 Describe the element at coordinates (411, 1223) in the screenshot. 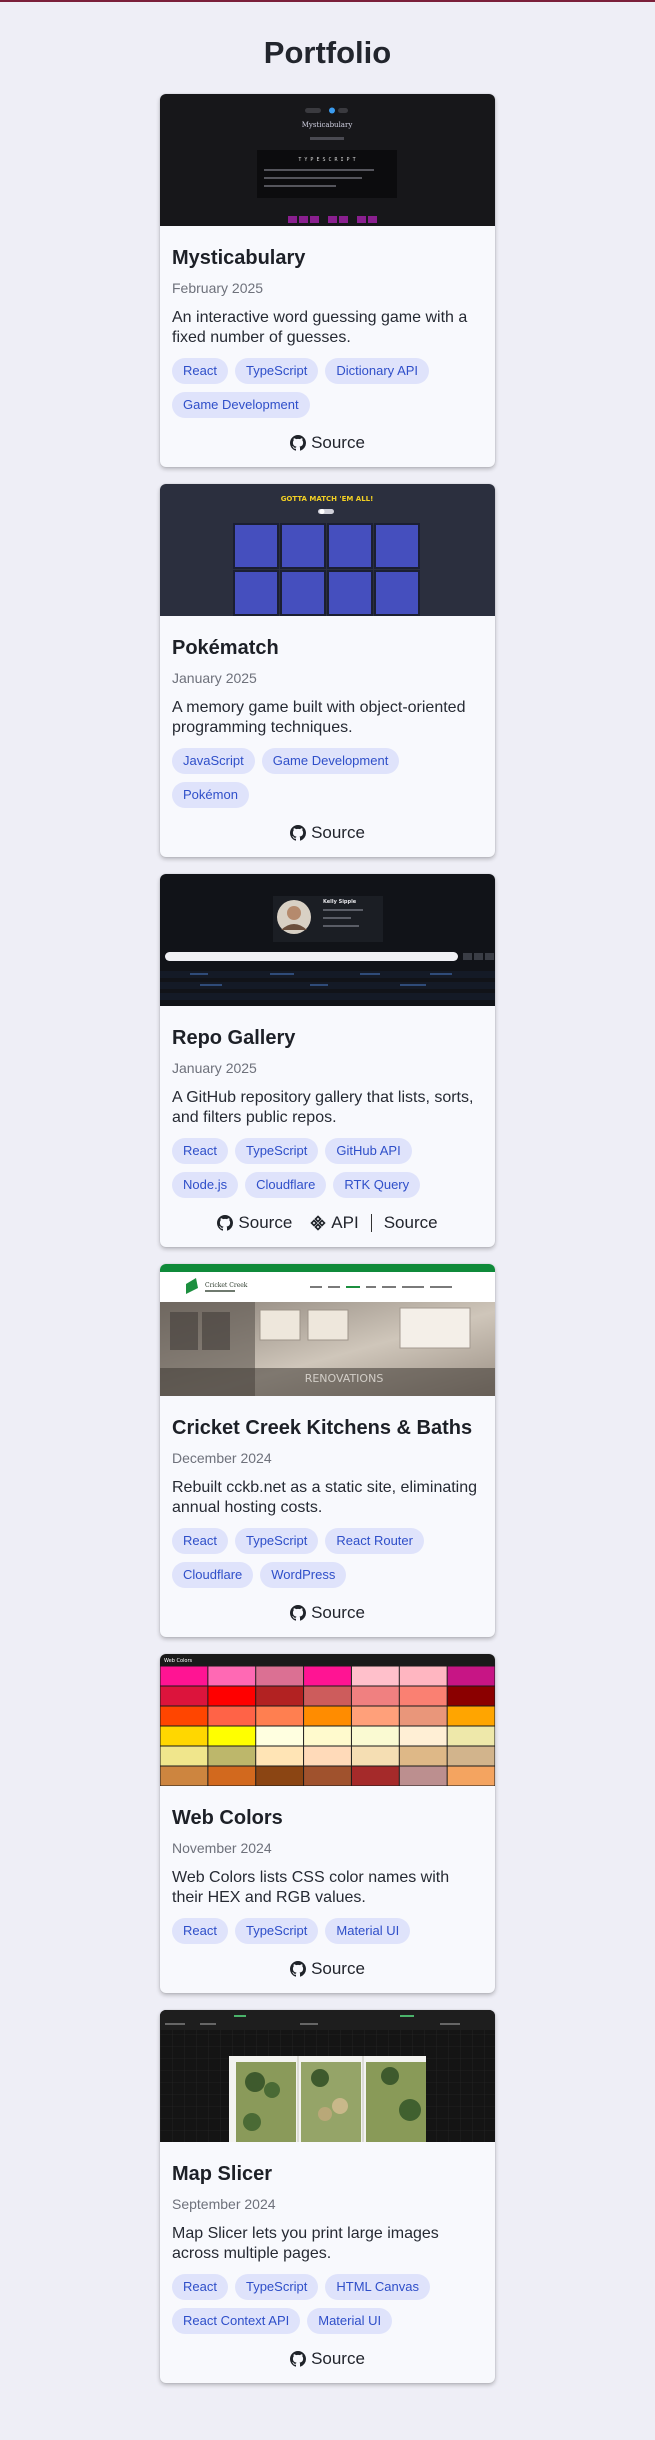

I see `api-source-text-link: Source` at that location.